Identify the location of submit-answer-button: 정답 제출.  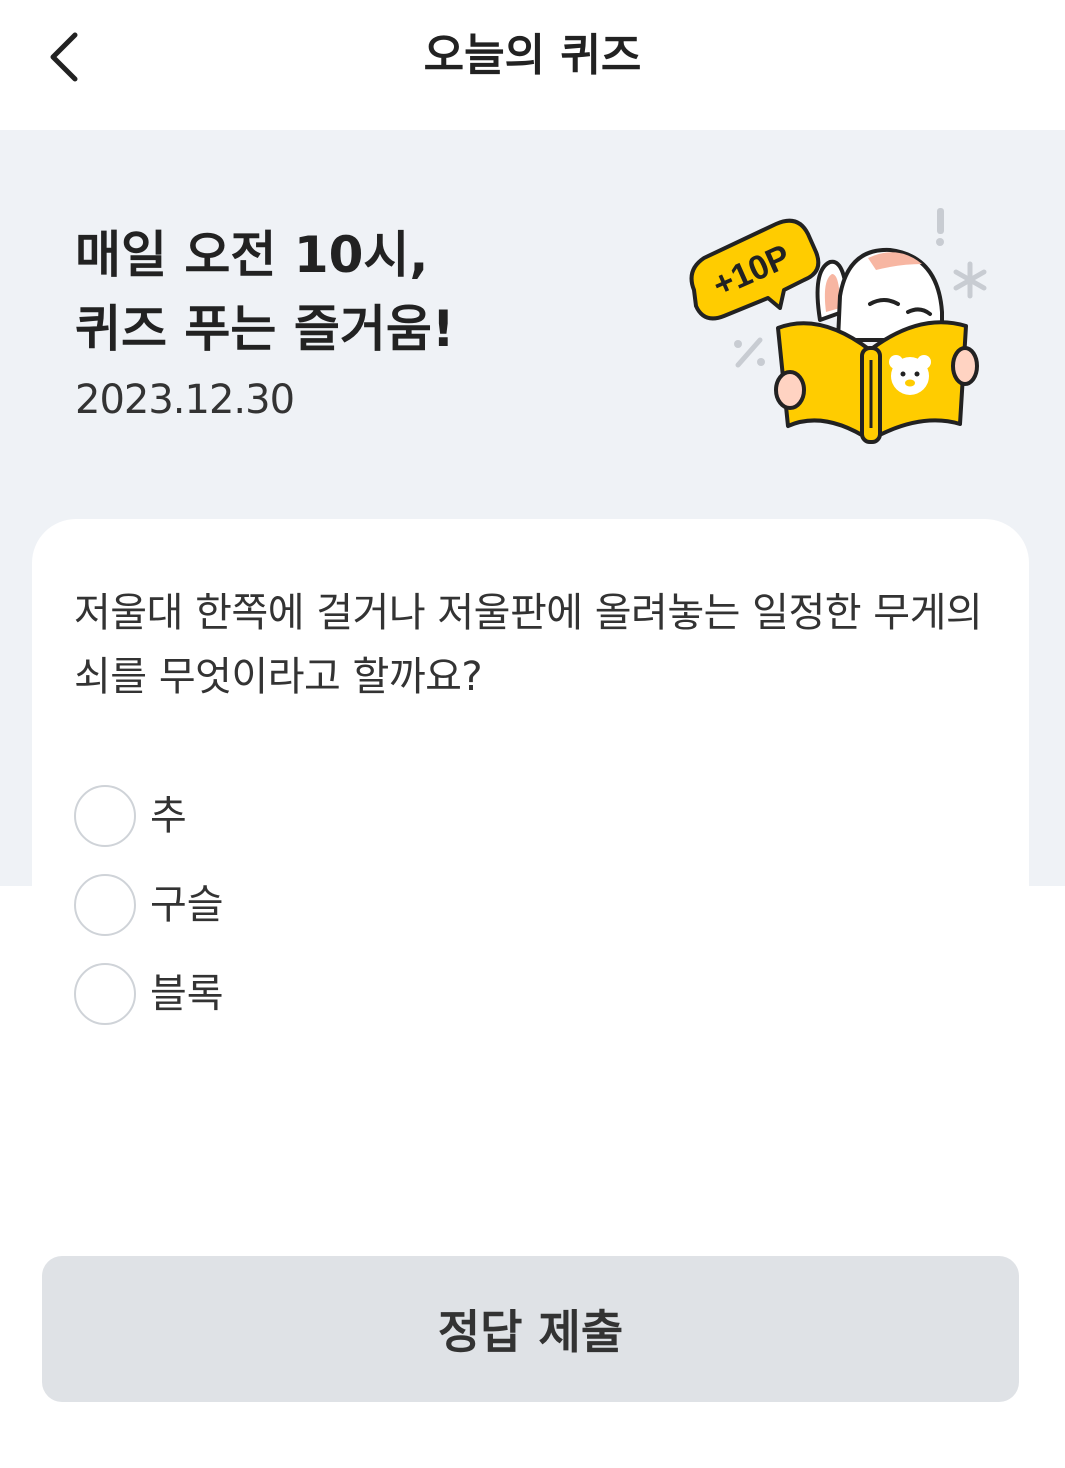
(530, 1329).